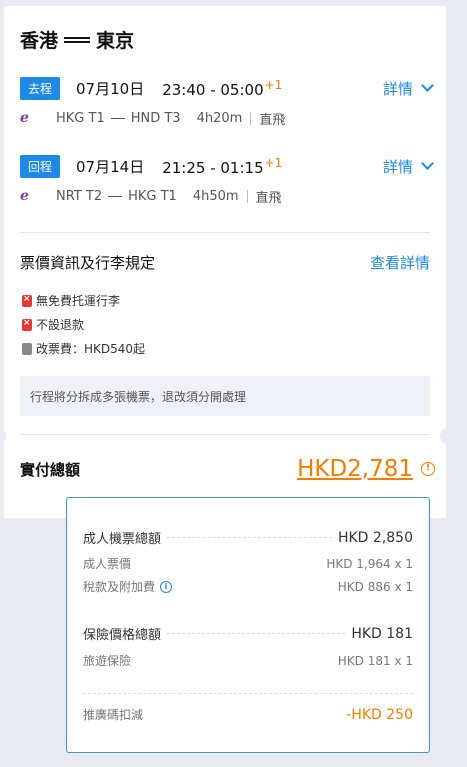 The image size is (467, 767). I want to click on adult-total-row: 成人機票總額 HKD 2,850, so click(248, 538).